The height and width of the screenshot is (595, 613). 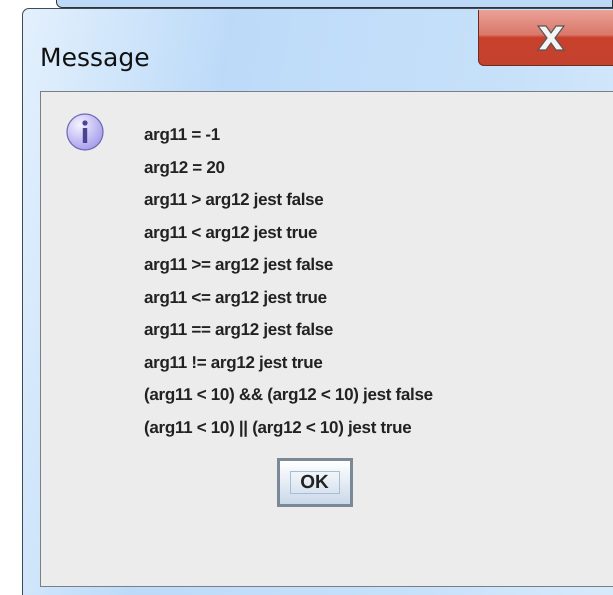 What do you see at coordinates (314, 482) in the screenshot?
I see `ok-button: OK` at bounding box center [314, 482].